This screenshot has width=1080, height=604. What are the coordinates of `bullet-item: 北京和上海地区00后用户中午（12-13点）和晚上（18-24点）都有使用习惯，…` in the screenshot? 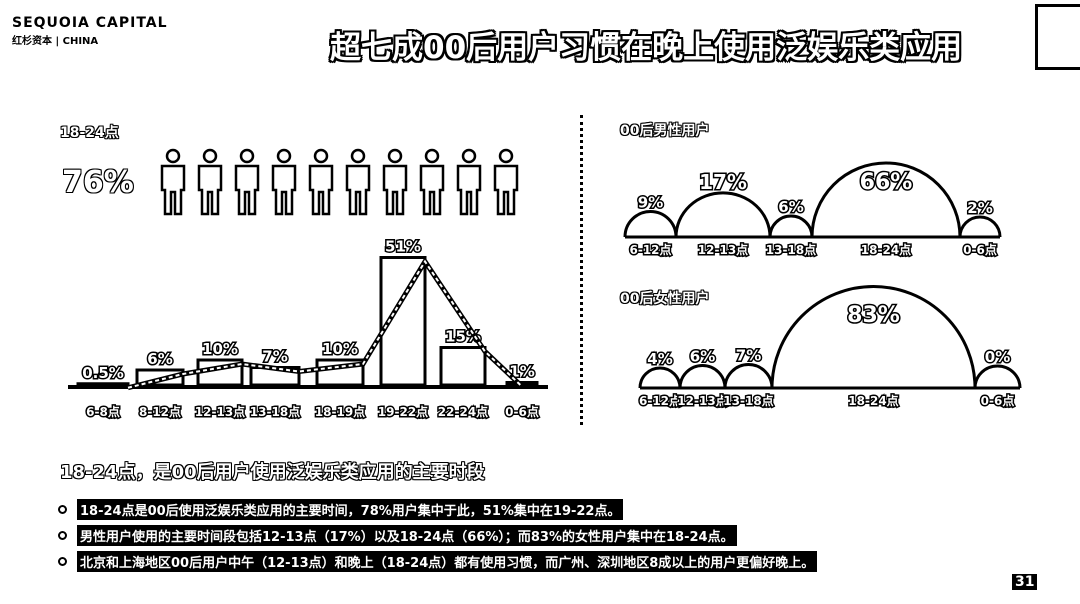 It's located at (438, 561).